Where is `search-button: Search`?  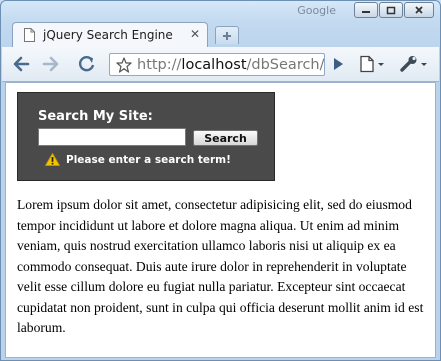
search-button: Search is located at coordinates (225, 138).